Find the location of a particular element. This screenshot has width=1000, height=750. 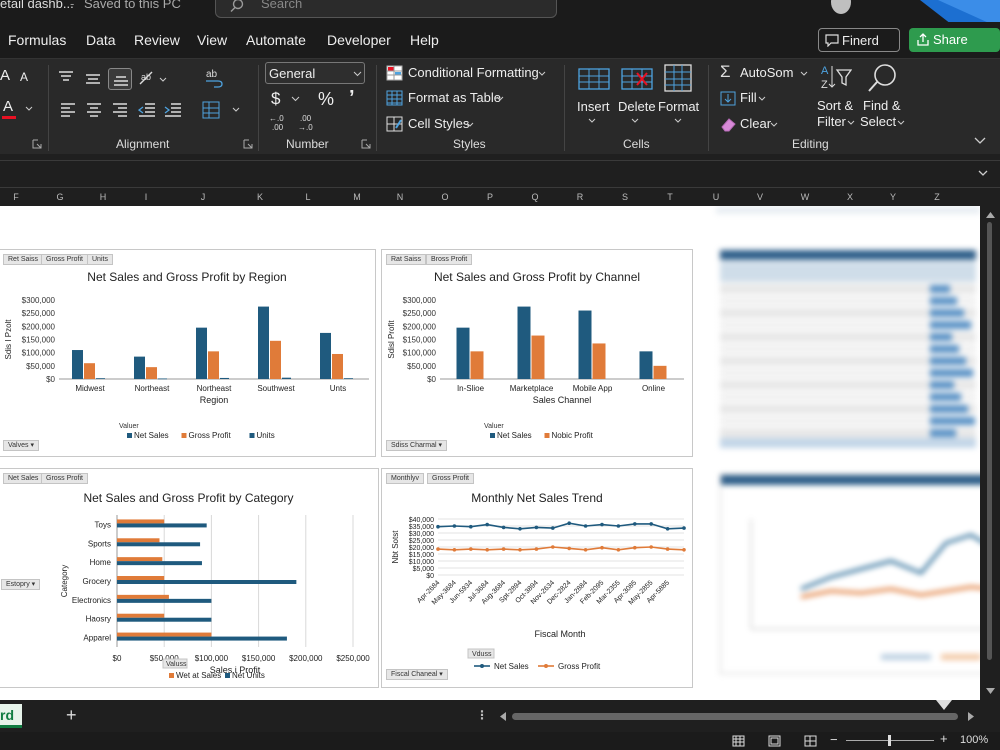

column-header: V is located at coordinates (760, 197).